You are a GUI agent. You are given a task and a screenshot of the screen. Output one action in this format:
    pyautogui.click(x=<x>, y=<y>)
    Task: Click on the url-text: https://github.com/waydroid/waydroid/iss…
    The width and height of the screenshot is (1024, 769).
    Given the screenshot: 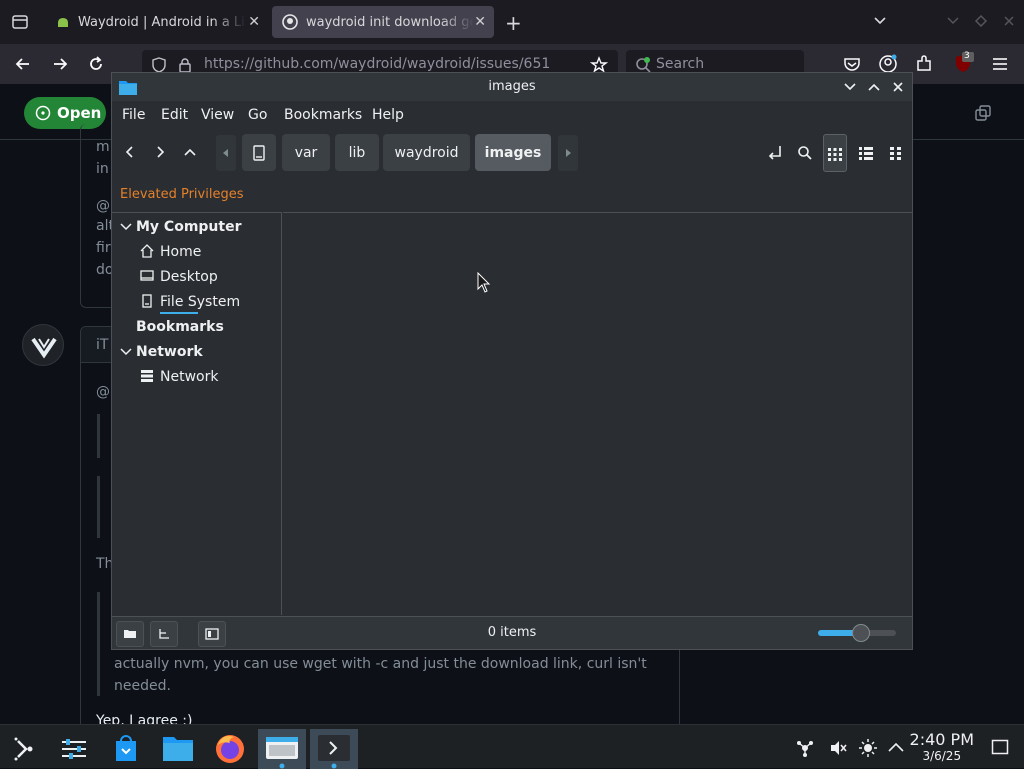 What is the action you would take?
    pyautogui.click(x=377, y=64)
    